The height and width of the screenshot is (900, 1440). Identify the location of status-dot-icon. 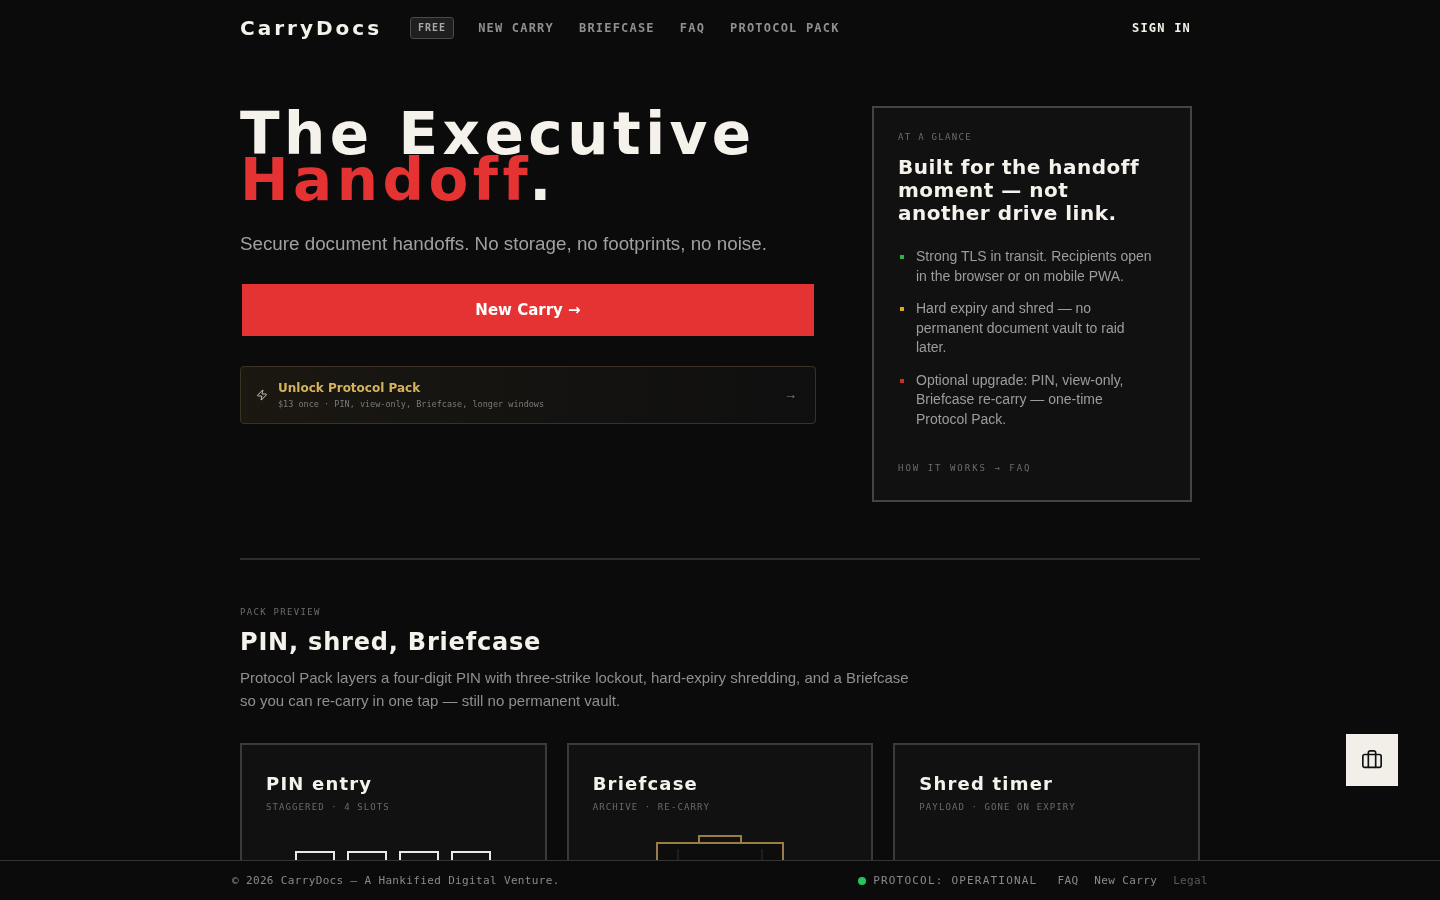
(862, 880).